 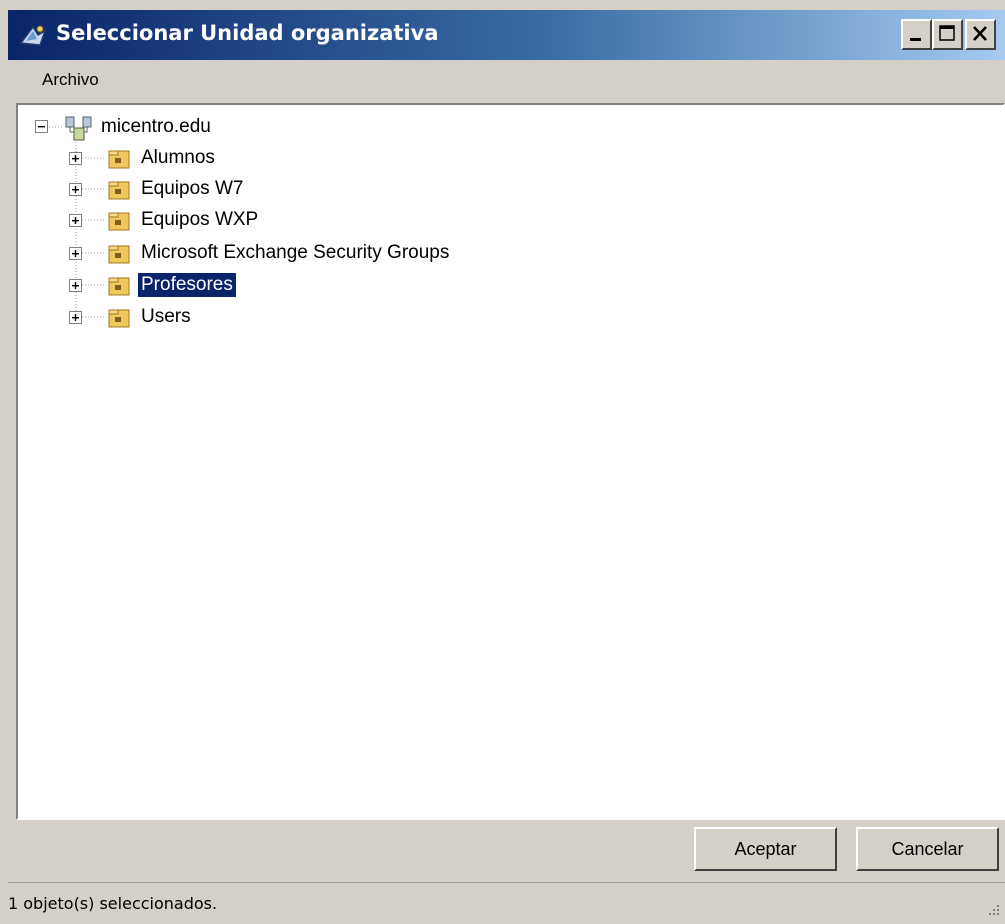 I want to click on tree-item-label: Microsoft Exchange Security Groups, so click(x=295, y=252).